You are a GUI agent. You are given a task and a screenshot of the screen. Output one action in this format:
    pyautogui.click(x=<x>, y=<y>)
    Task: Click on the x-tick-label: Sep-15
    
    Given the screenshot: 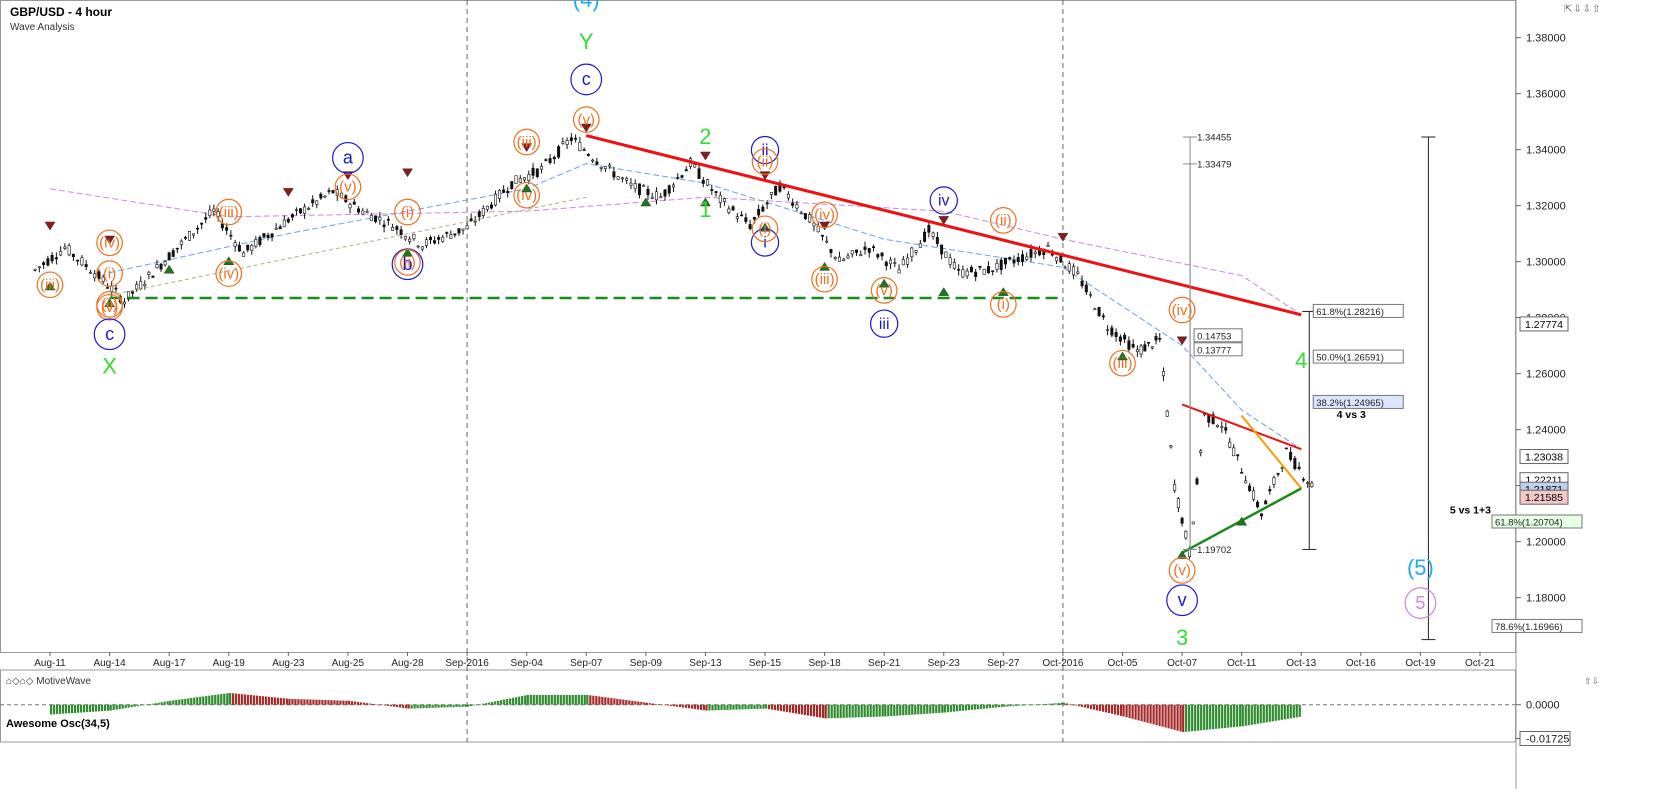 What is the action you would take?
    pyautogui.click(x=765, y=663)
    